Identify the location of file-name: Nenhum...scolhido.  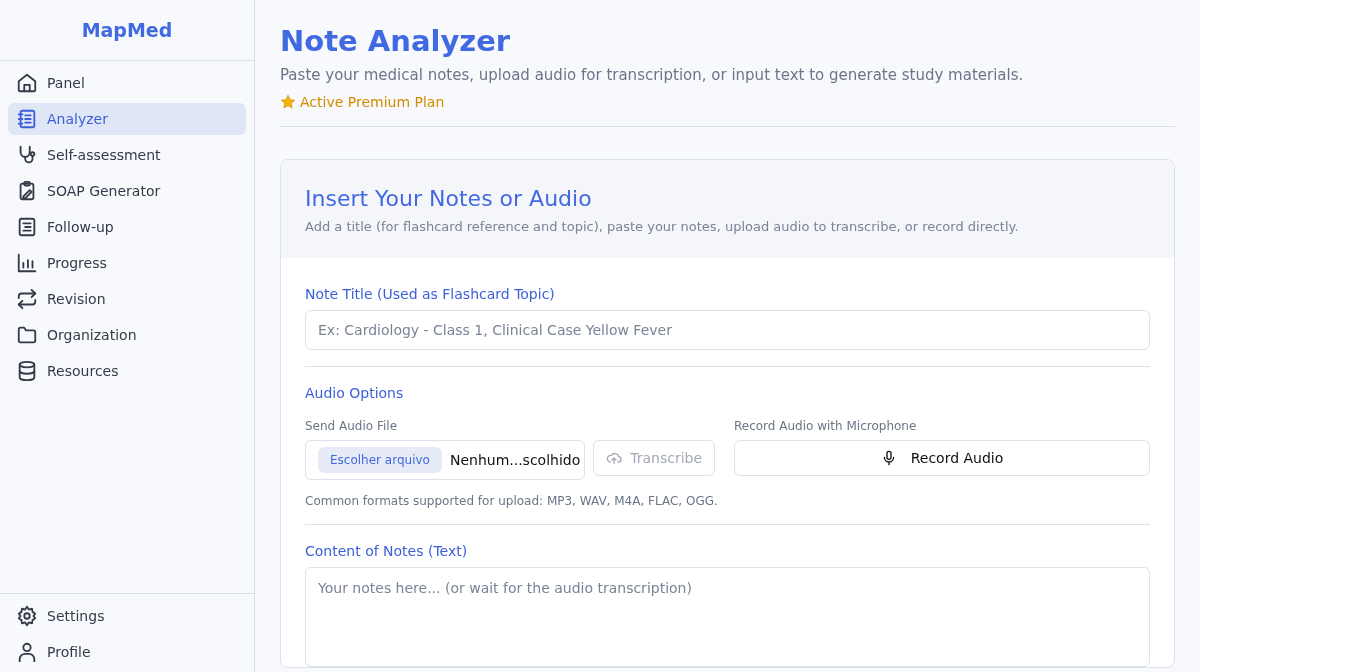
(515, 460).